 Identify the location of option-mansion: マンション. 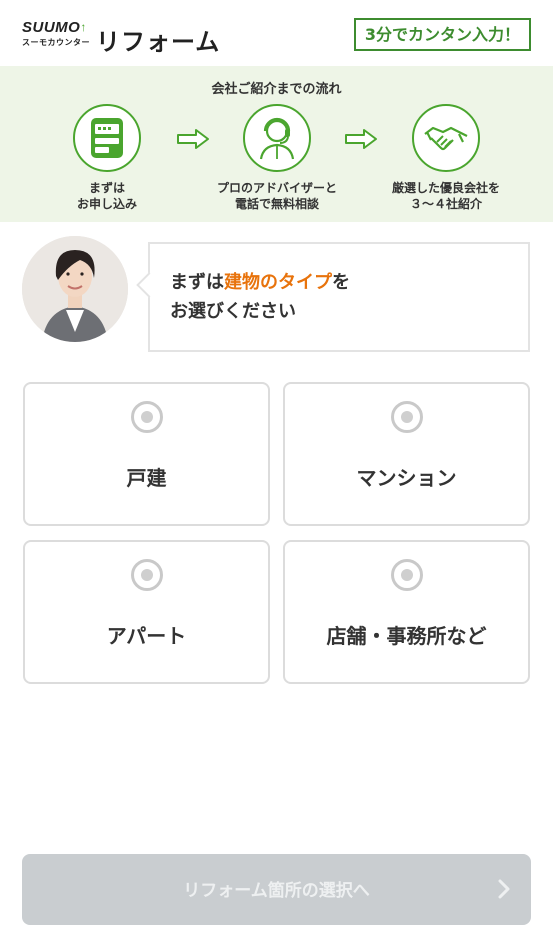
(406, 454).